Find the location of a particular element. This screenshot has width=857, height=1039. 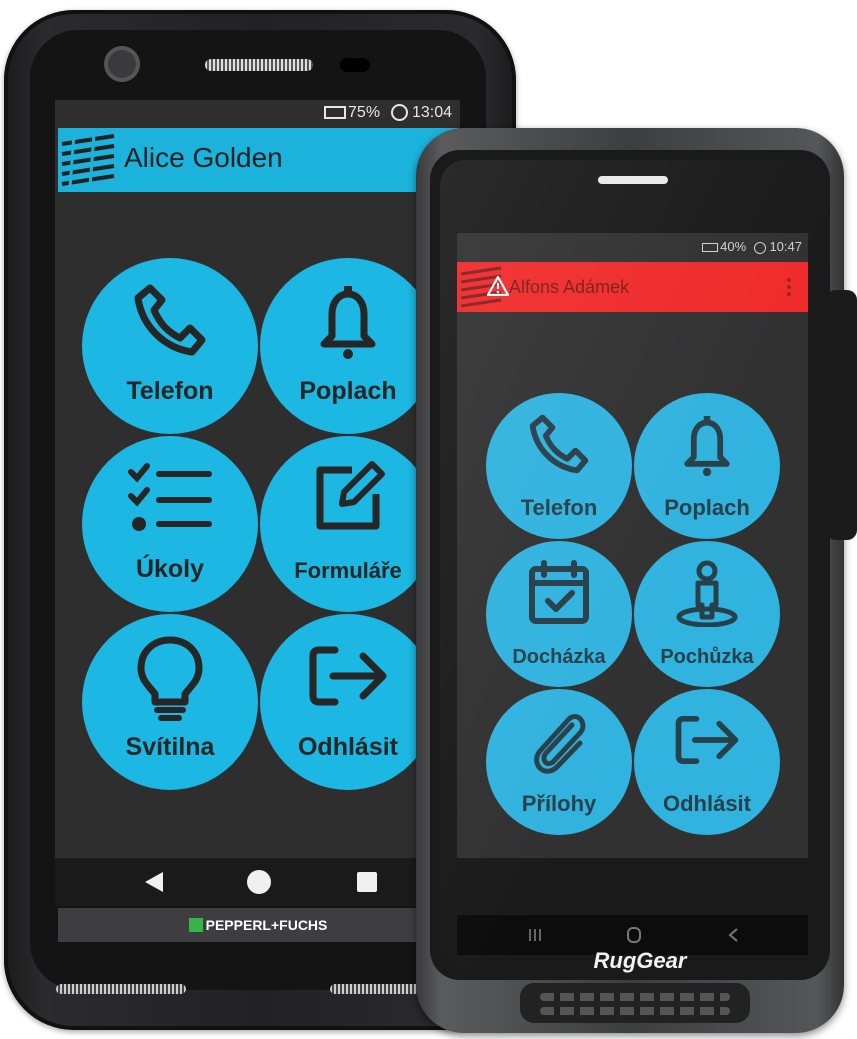

tile-prilohy: Přílohy is located at coordinates (559, 762).